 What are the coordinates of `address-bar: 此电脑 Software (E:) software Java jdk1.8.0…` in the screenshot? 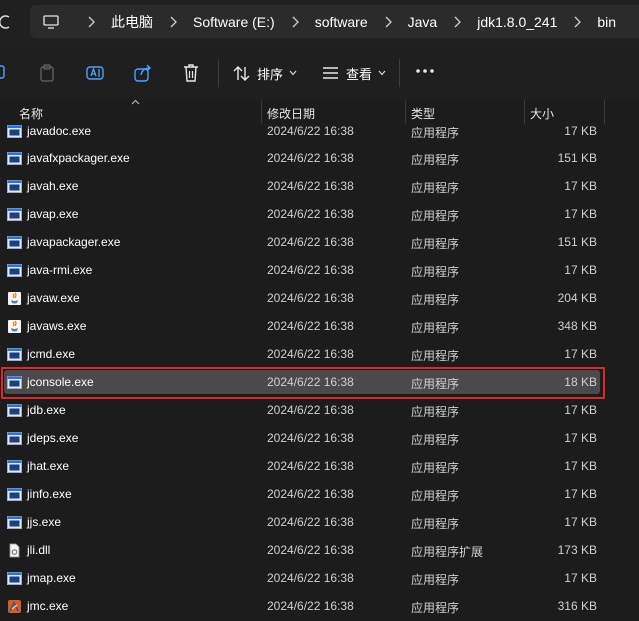 It's located at (334, 21).